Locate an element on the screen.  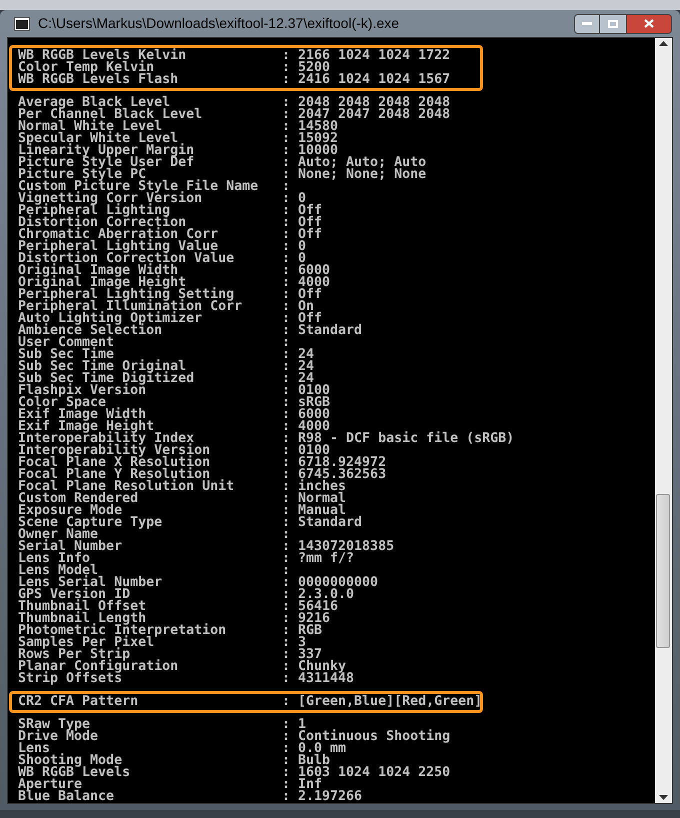
field-value: : 5200 is located at coordinates (306, 68).